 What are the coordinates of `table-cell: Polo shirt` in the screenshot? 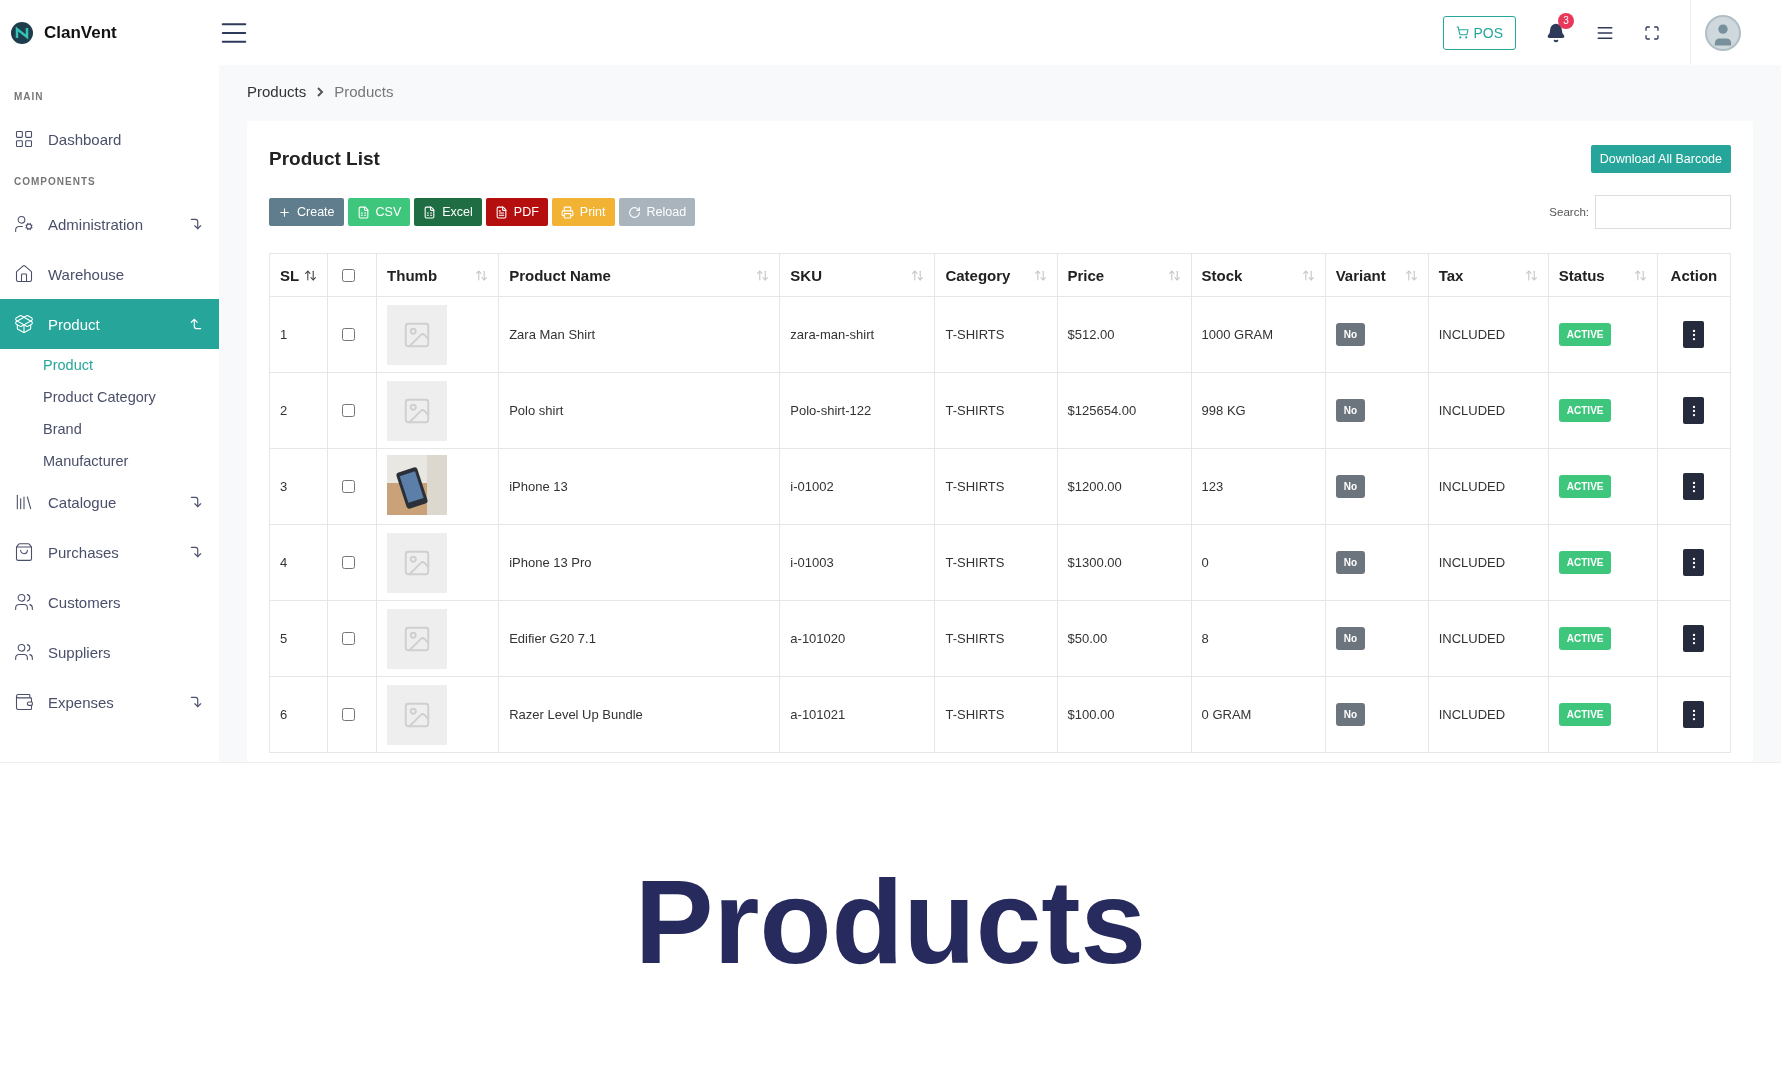 It's located at (639, 410).